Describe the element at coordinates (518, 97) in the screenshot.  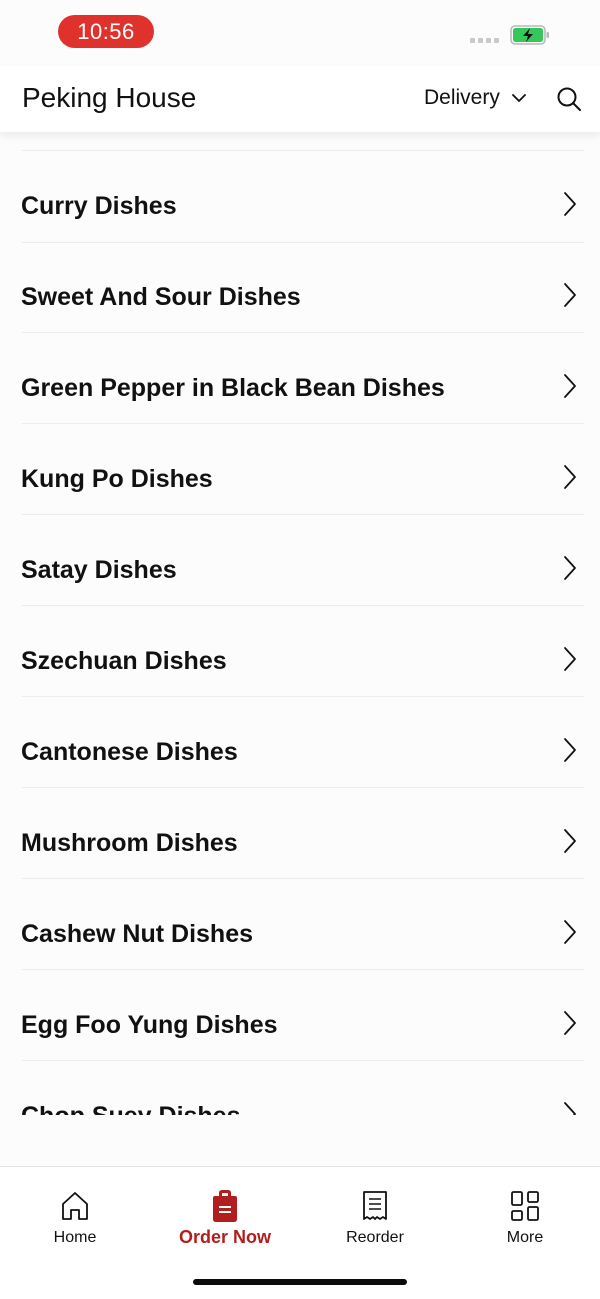
I see `chevron-down-icon` at that location.